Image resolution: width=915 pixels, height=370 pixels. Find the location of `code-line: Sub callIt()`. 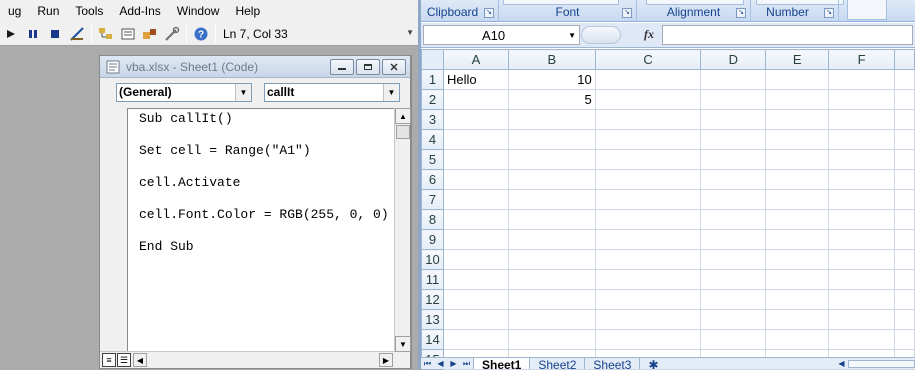

code-line: Sub callIt() is located at coordinates (261, 125).